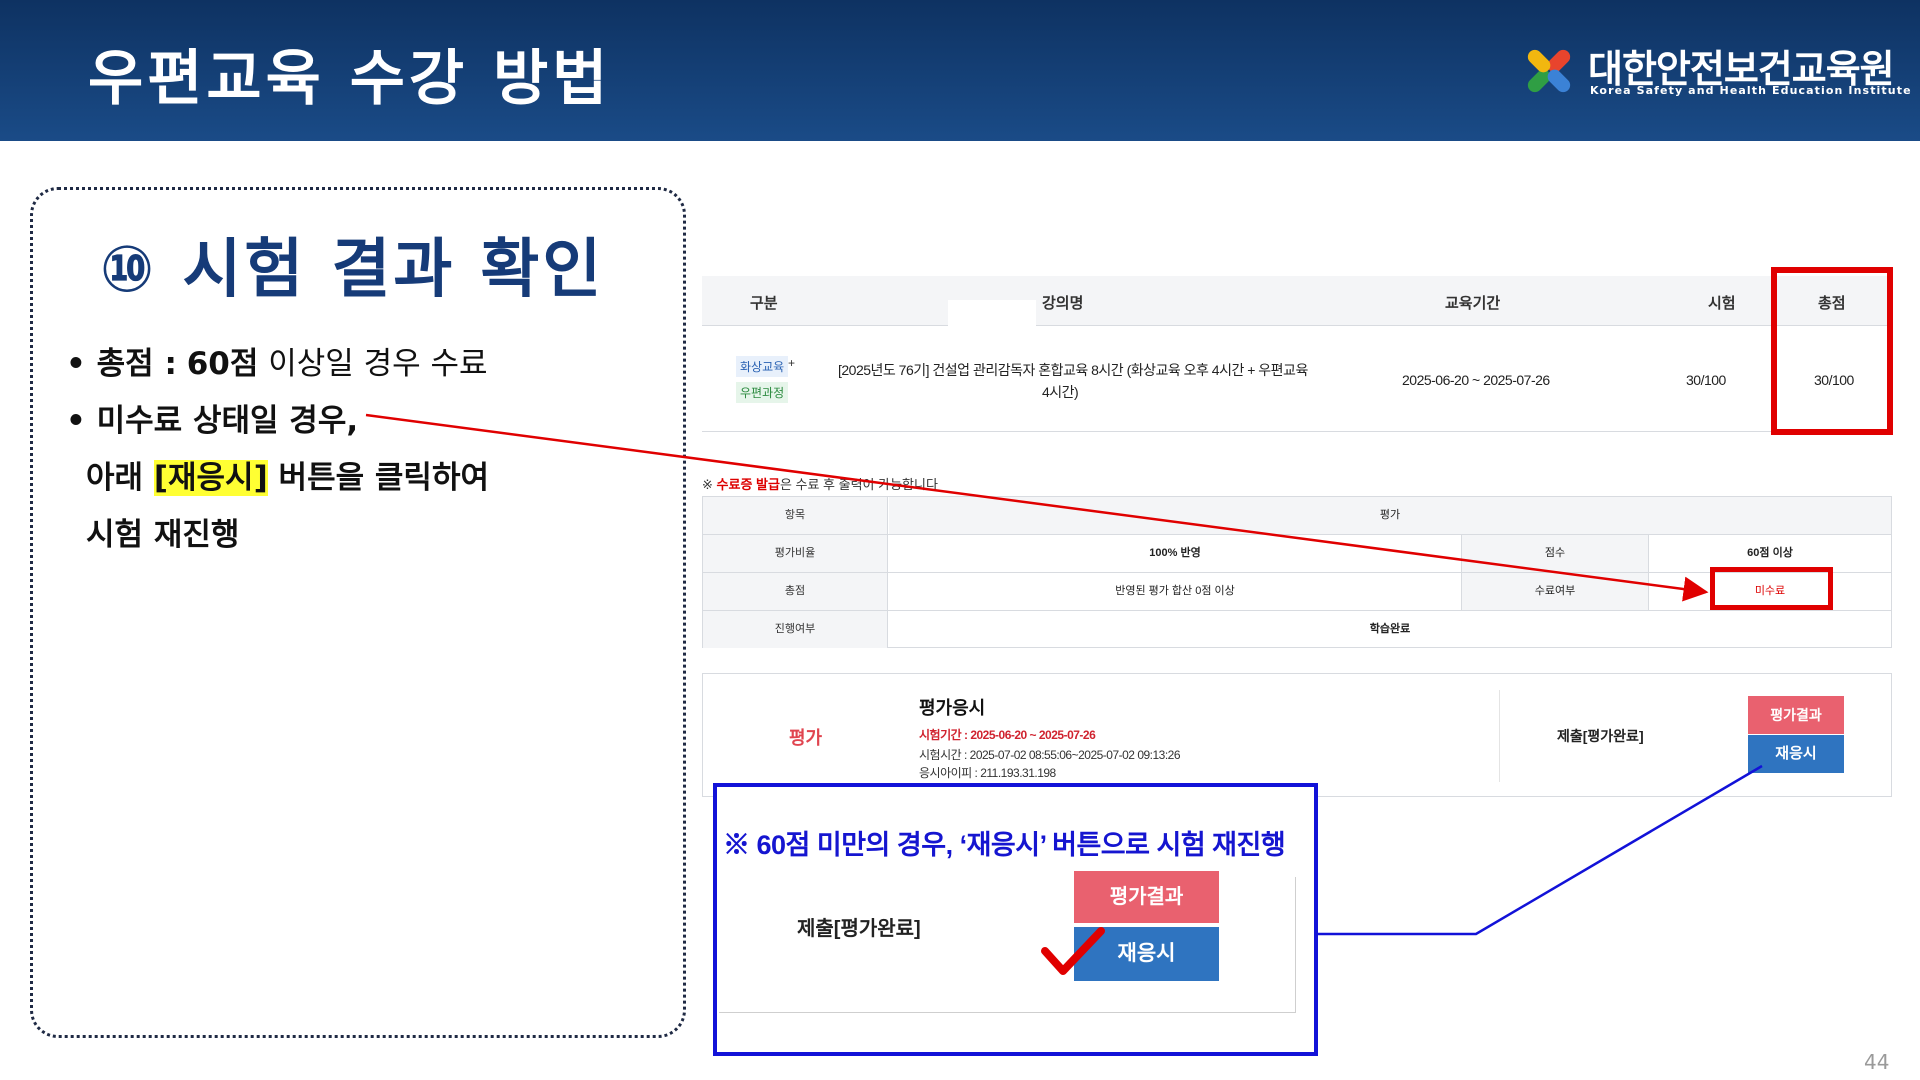 The image size is (1920, 1080). Describe the element at coordinates (1146, 897) in the screenshot. I see `callout-result-button: 평가결과` at that location.